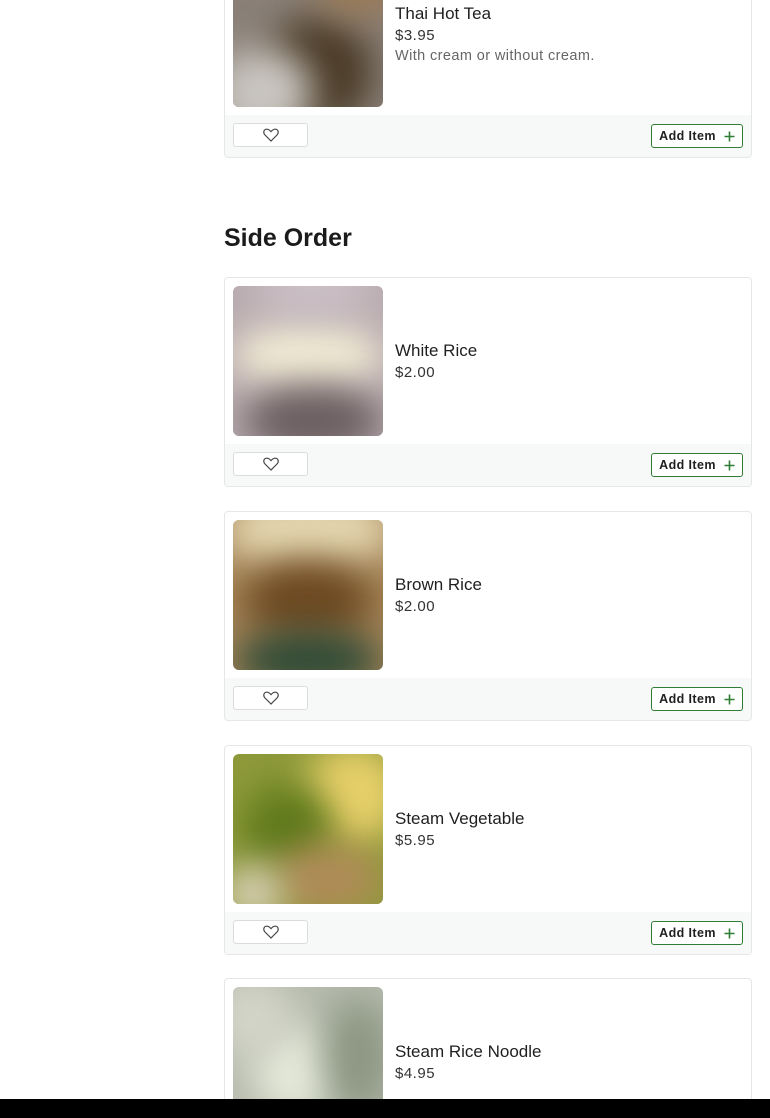  I want to click on menu-item-body: White Rice $2.00, so click(488, 361).